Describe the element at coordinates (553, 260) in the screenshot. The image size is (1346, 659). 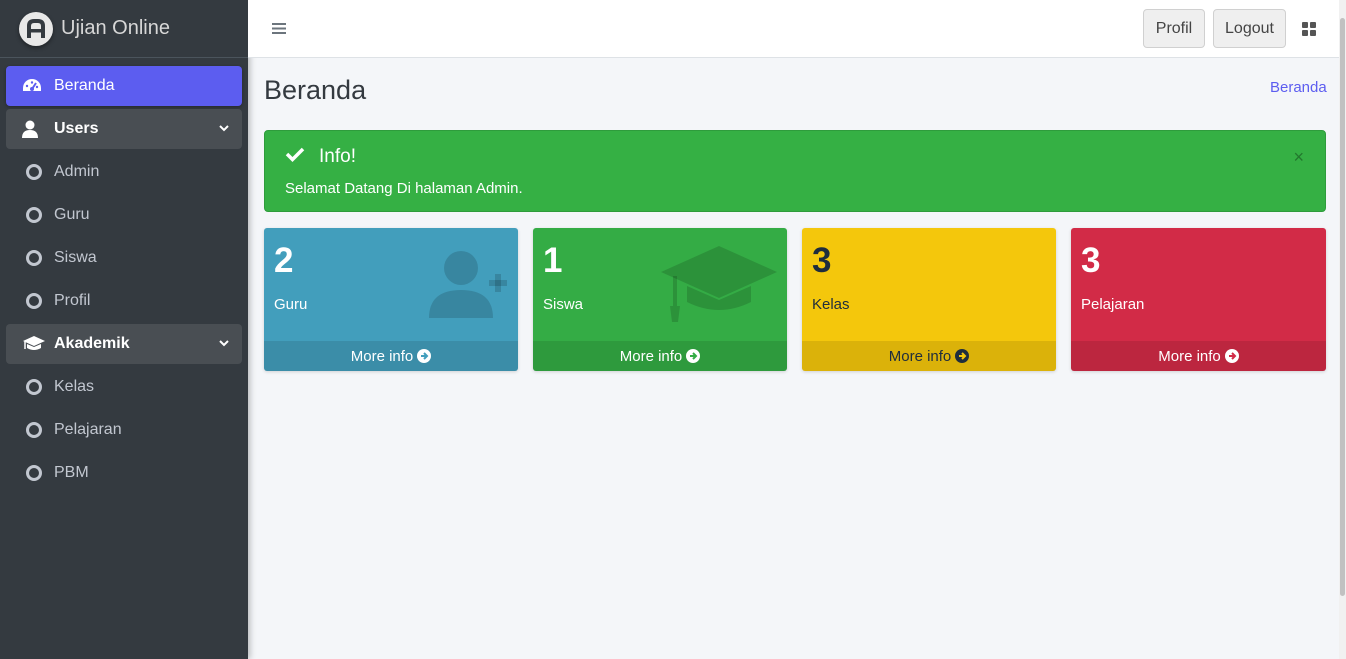
I see `stat-value: 1` at that location.